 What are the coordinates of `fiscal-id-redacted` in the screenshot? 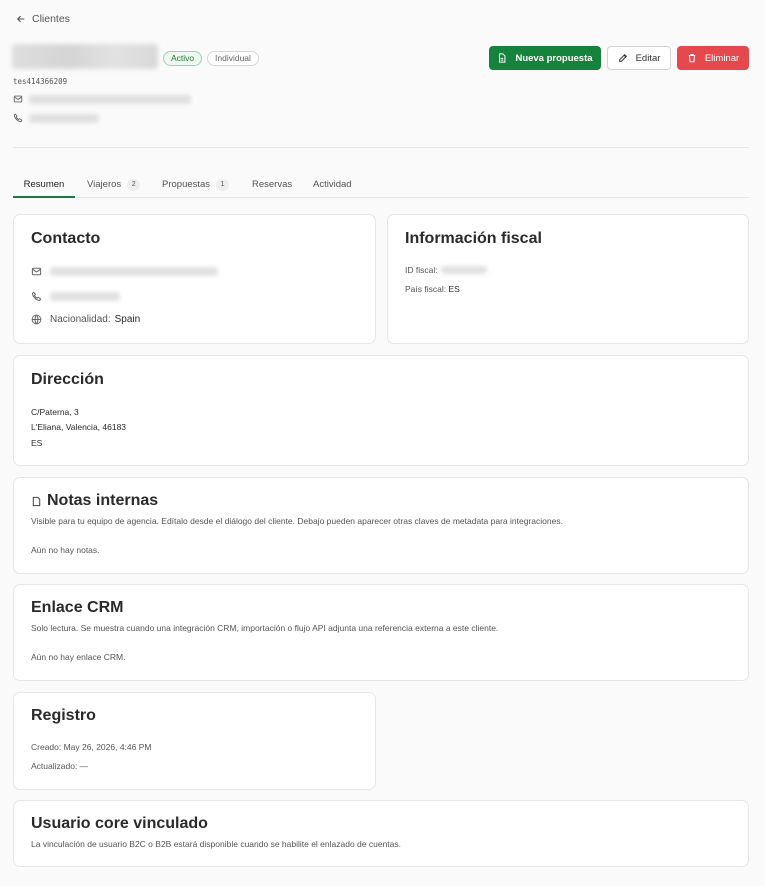 It's located at (463, 270).